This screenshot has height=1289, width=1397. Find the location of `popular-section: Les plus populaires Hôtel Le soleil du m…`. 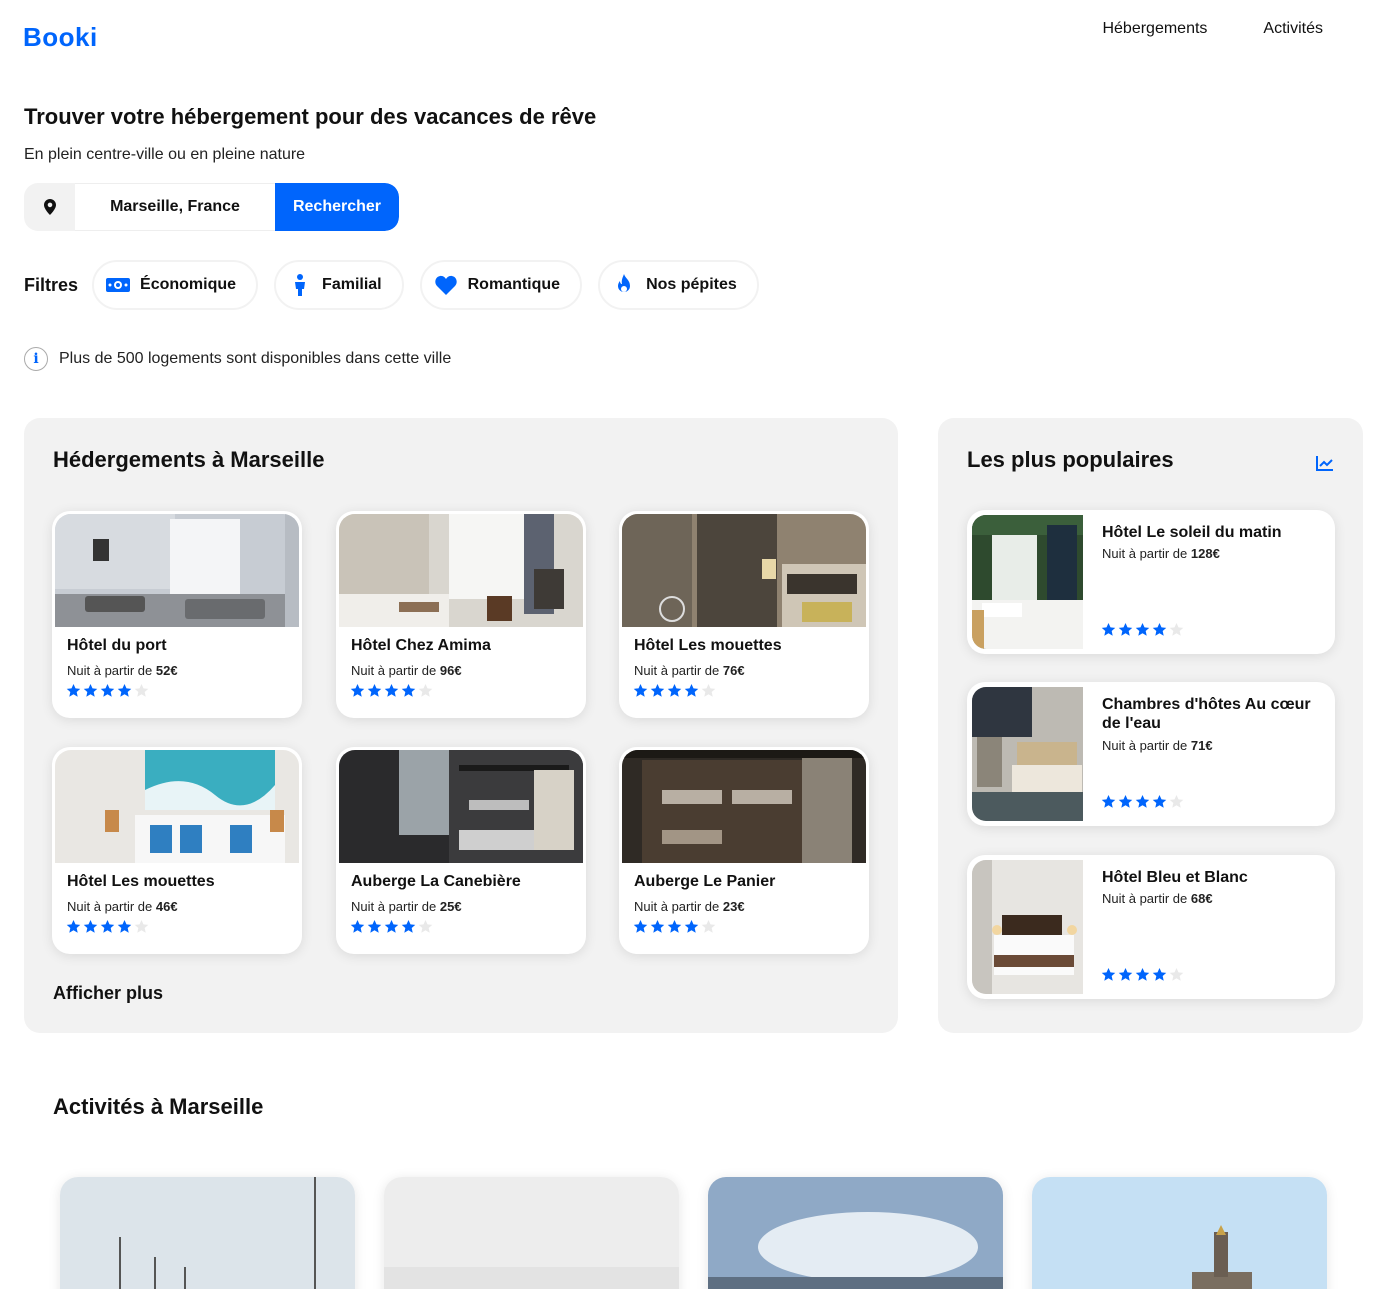

popular-section: Les plus populaires Hôtel Le soleil du m… is located at coordinates (1150, 725).